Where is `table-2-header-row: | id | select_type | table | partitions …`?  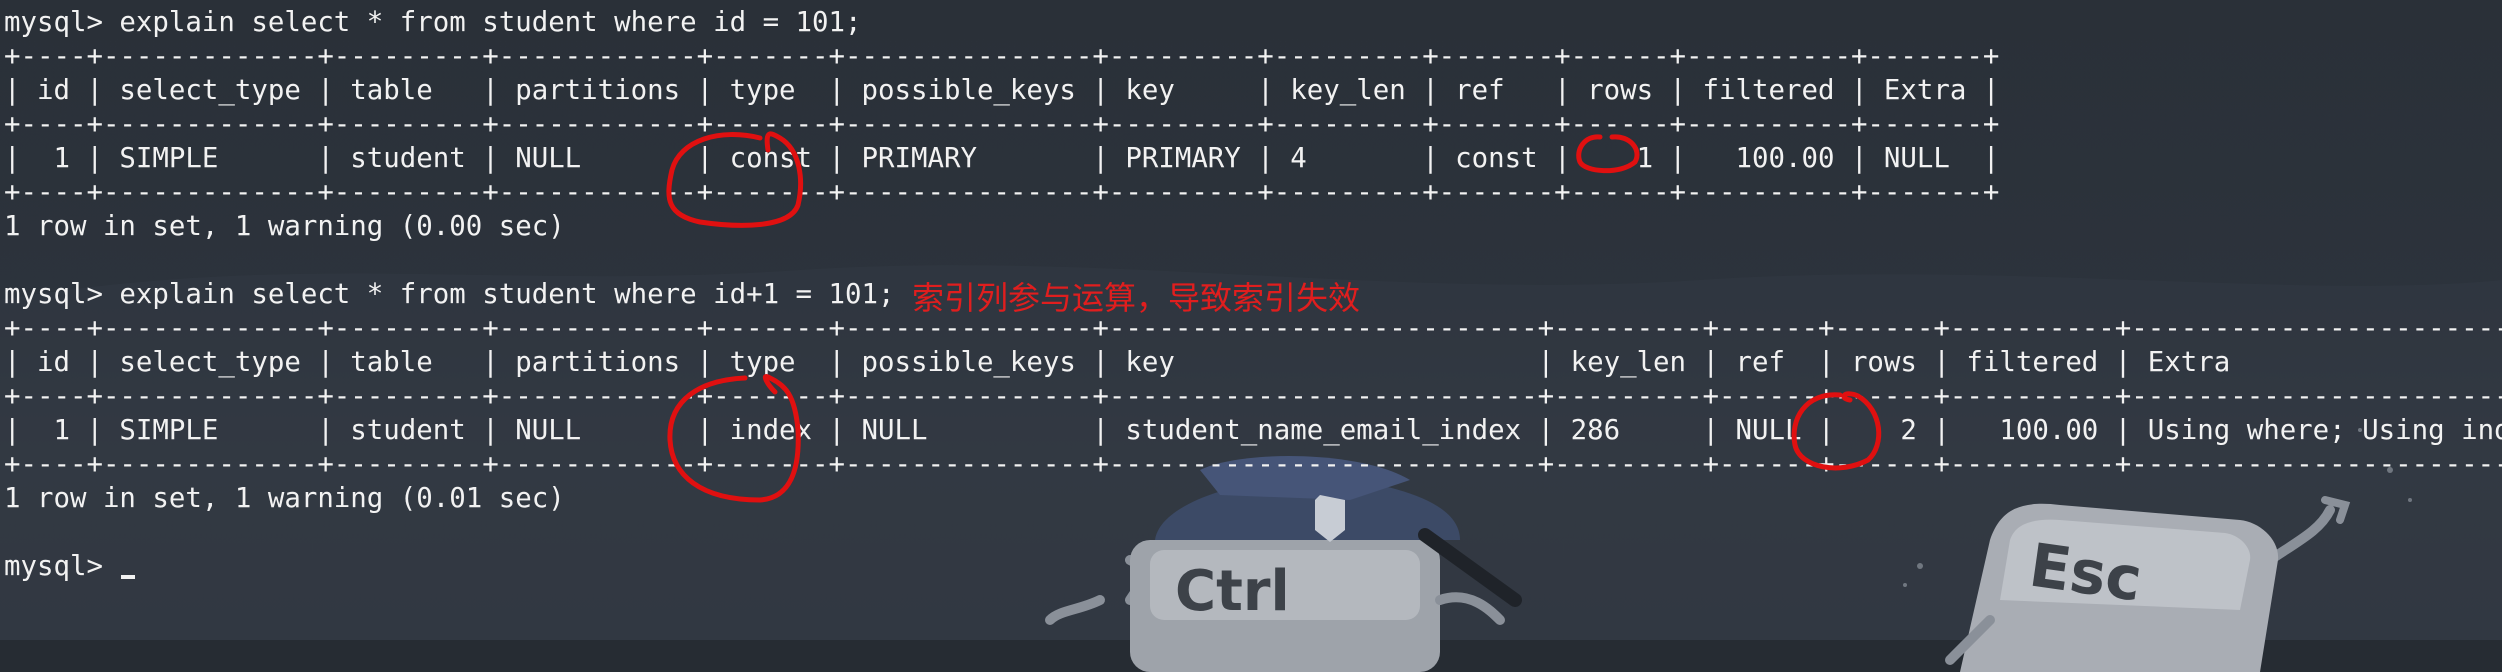 table-2-header-row: | id | select_type | table | partitions … is located at coordinates (1253, 362).